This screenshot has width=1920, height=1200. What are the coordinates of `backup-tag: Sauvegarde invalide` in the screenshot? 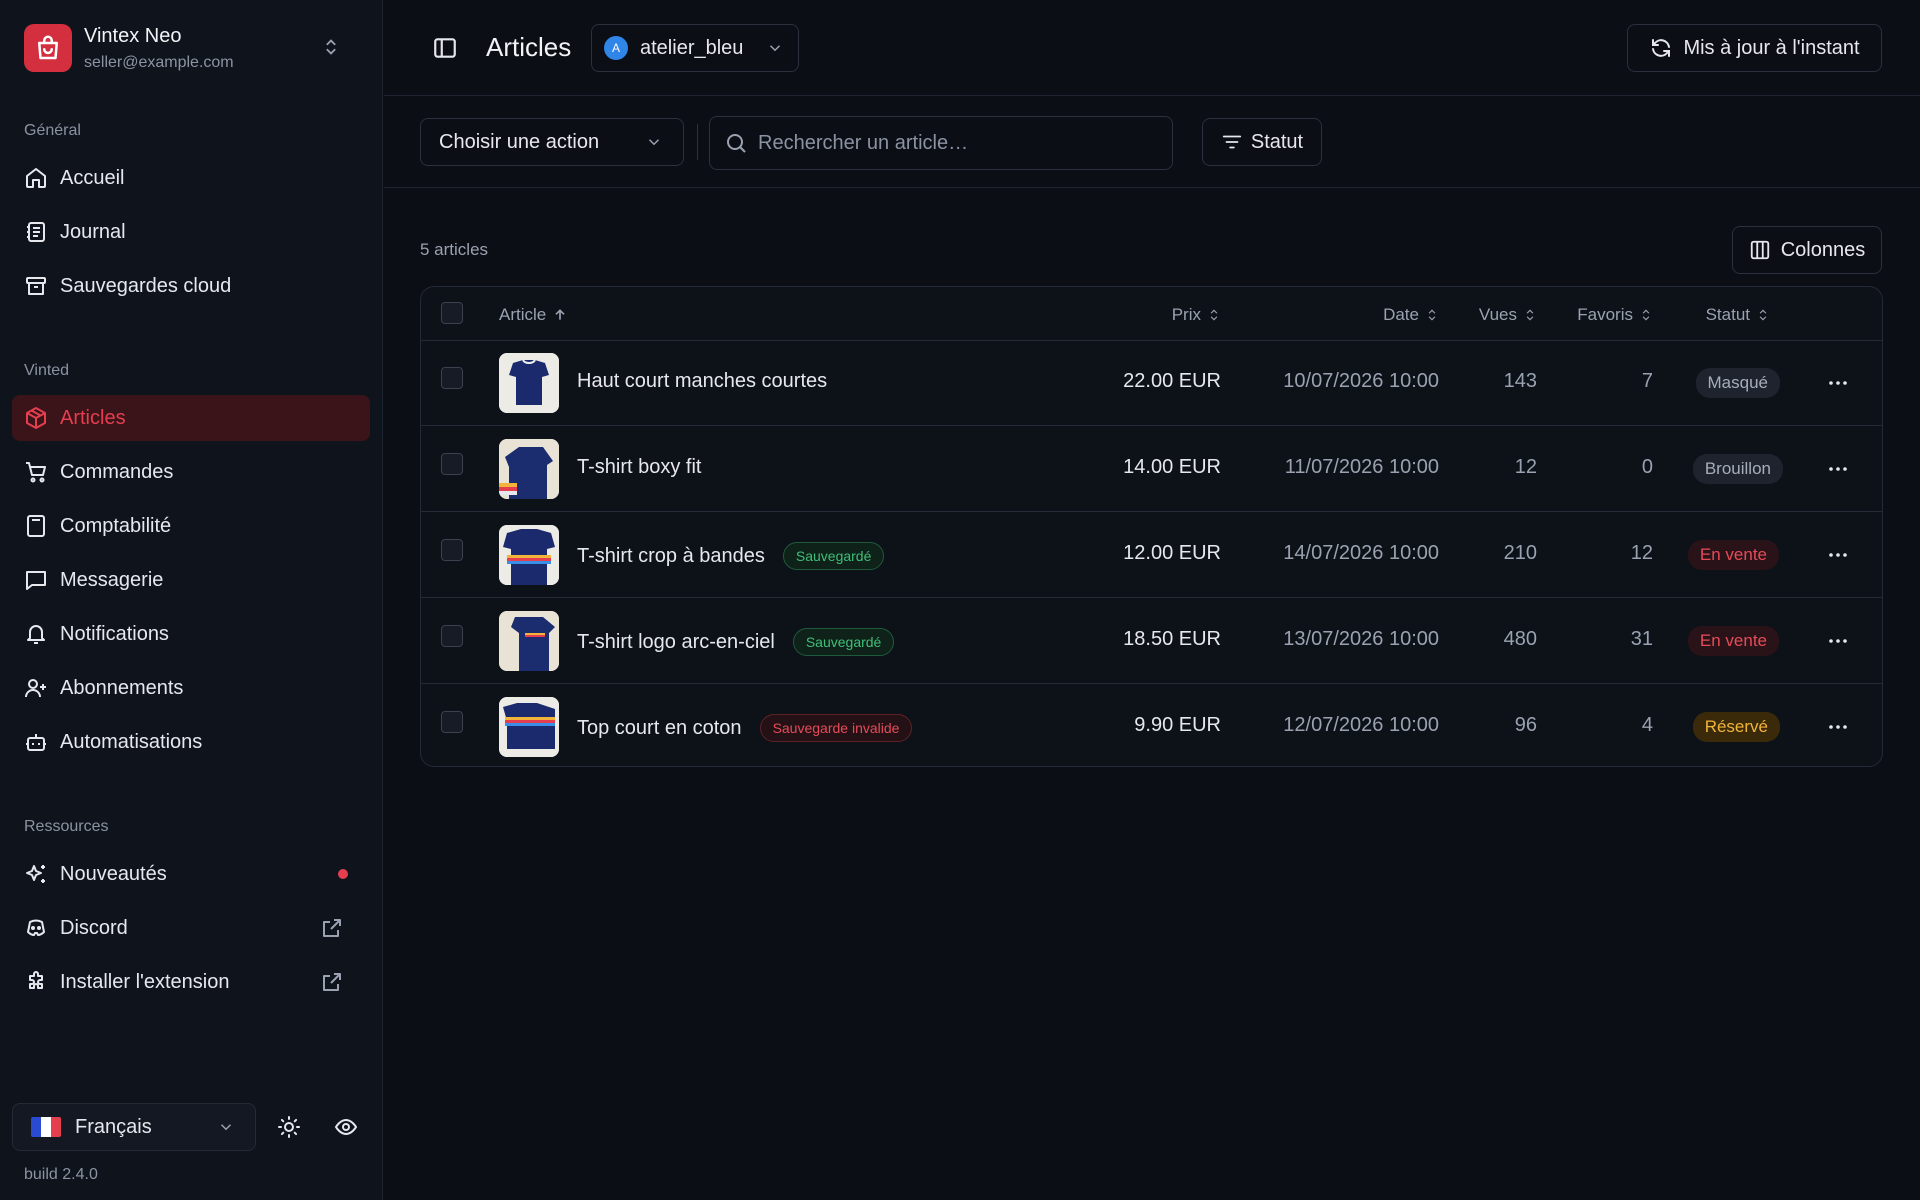 It's located at (836, 728).